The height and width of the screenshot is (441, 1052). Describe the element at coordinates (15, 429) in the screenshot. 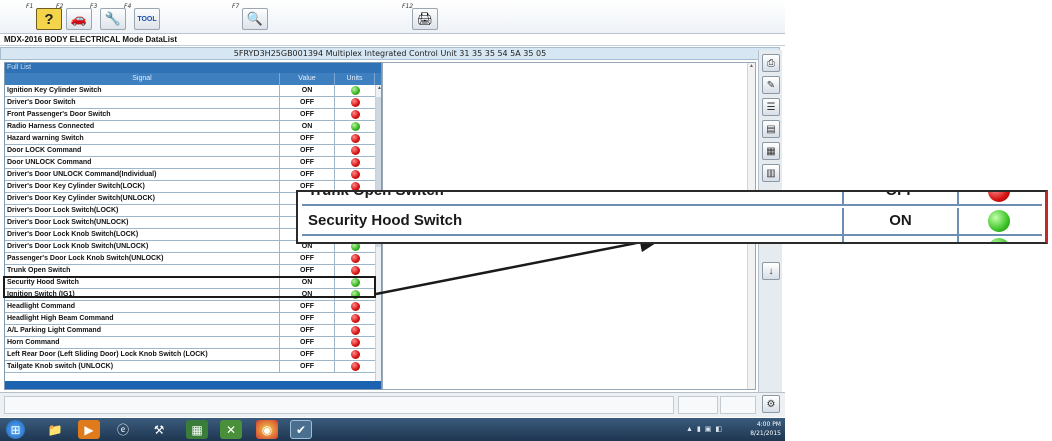

I see `start-button-icon: ⊞` at that location.